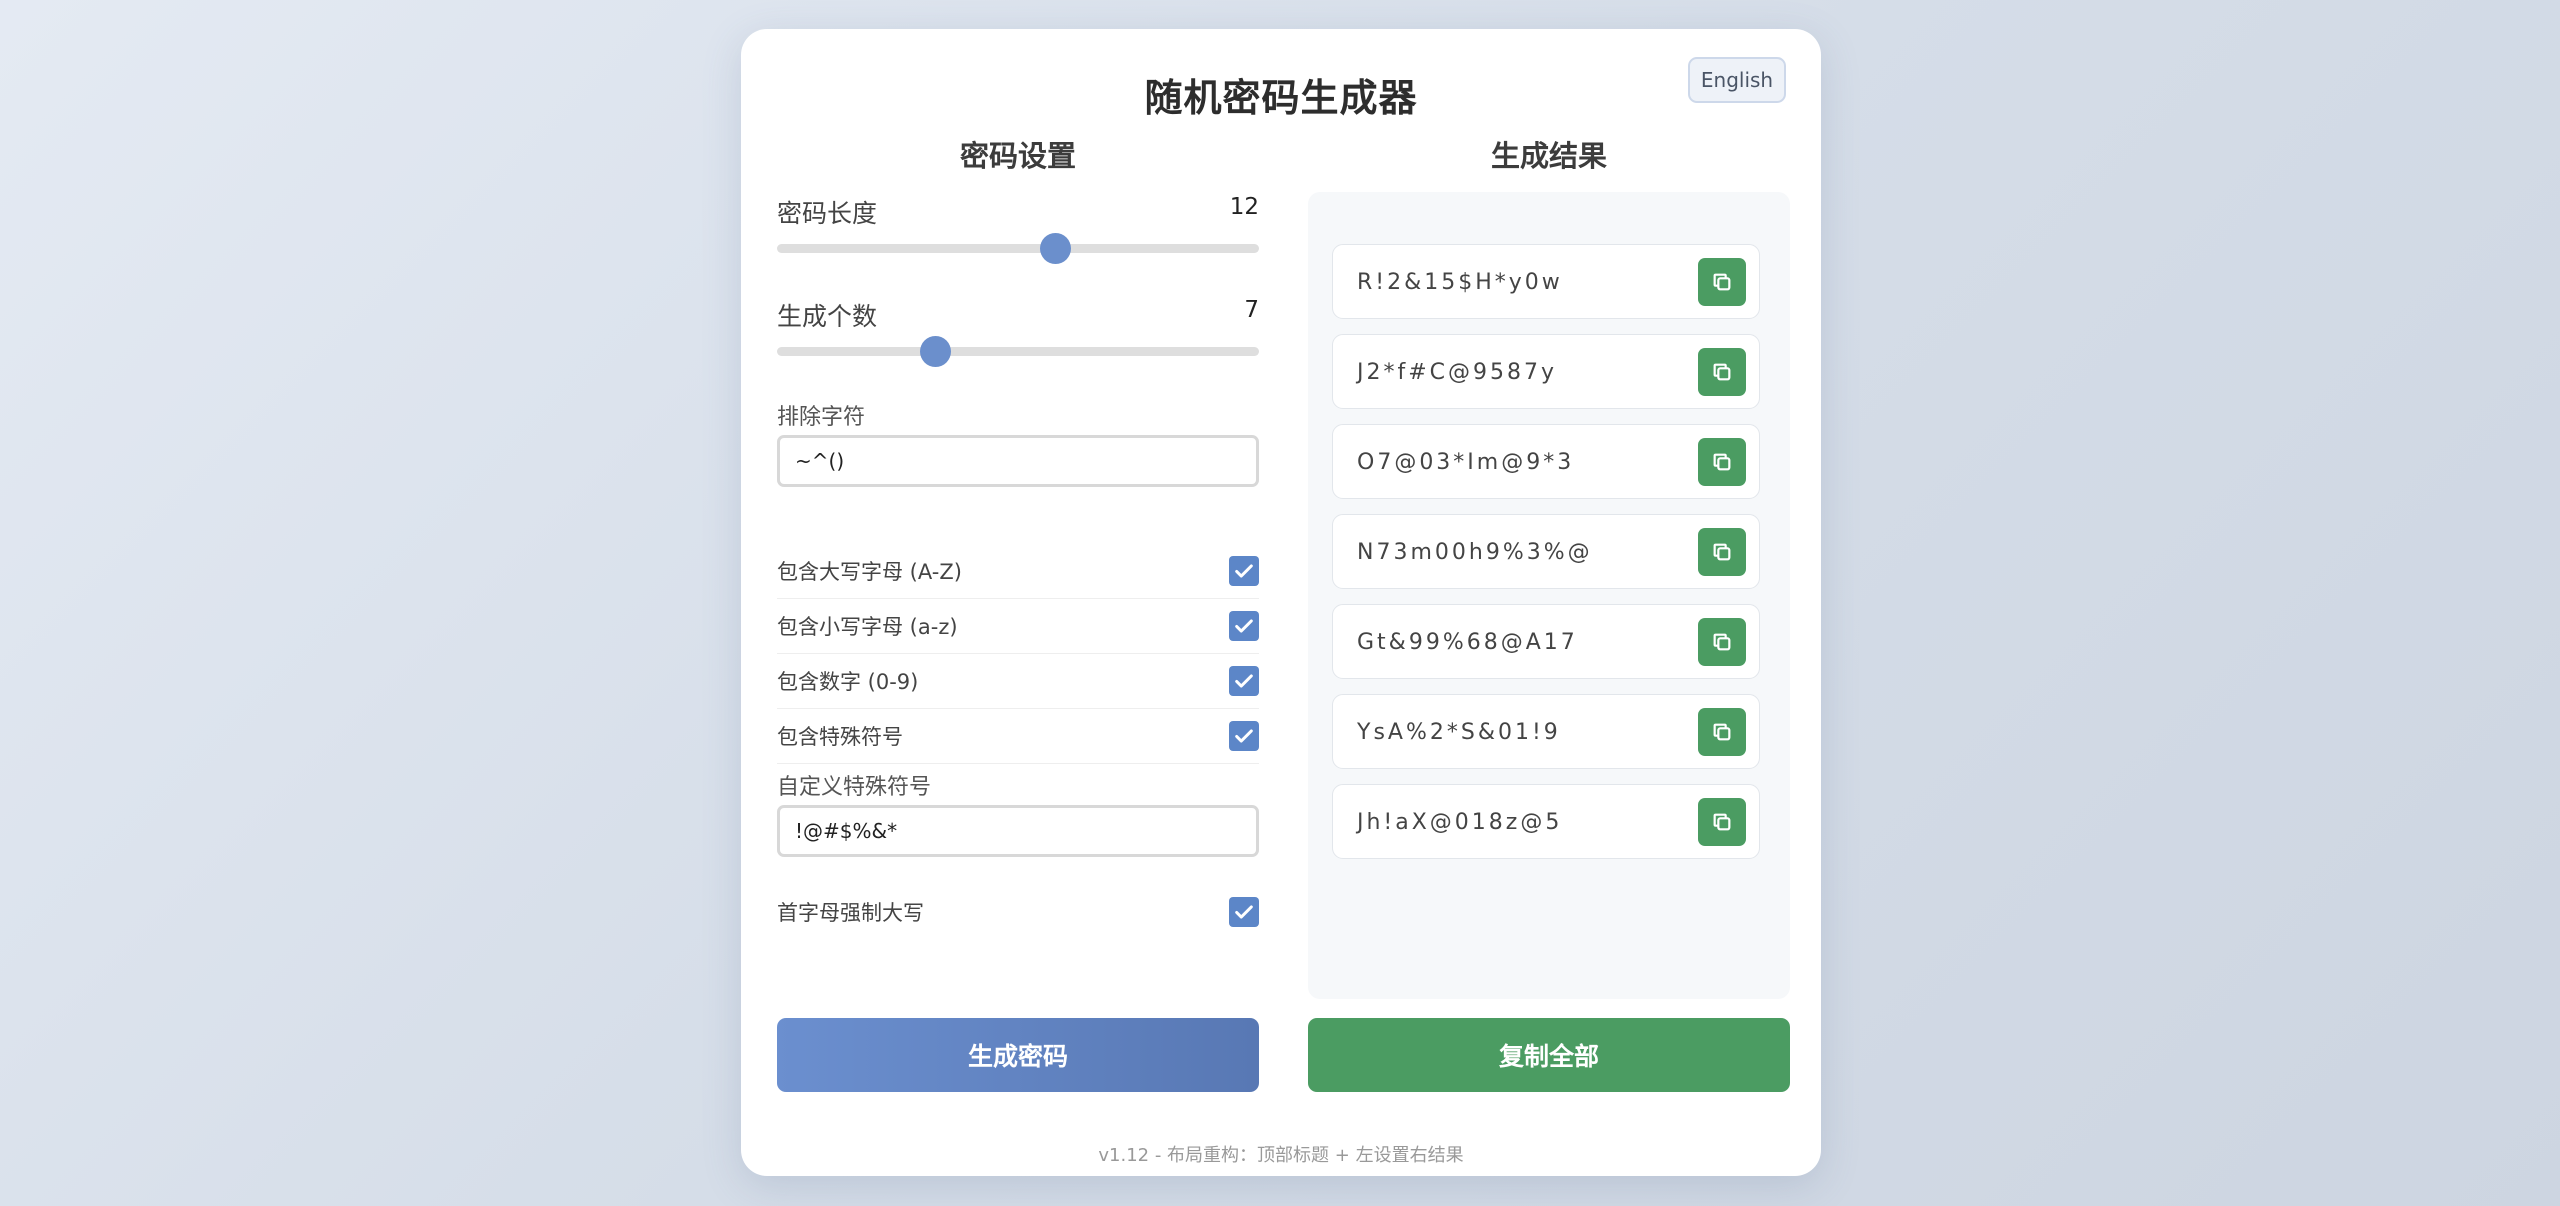 The width and height of the screenshot is (2560, 1206). Describe the element at coordinates (1018, 736) in the screenshot. I see `option-row-symbols: 包含特殊符号` at that location.